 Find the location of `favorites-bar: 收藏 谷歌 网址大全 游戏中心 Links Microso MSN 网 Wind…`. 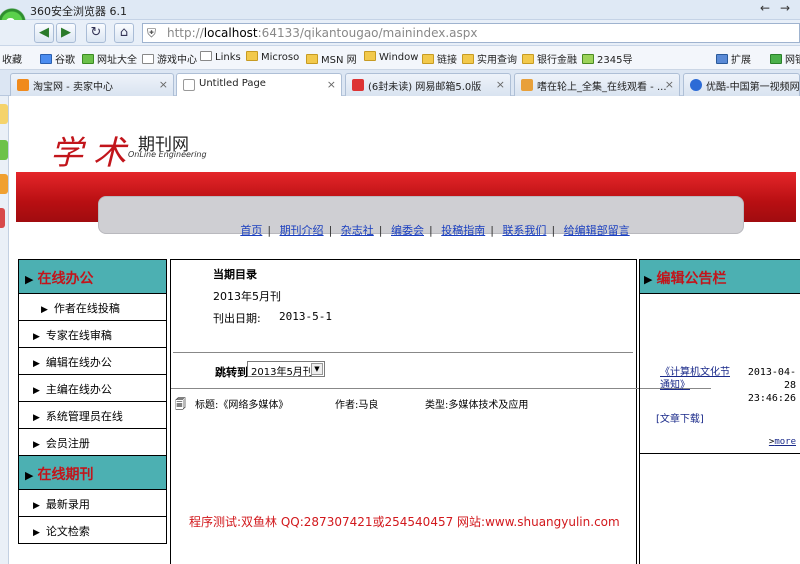

favorites-bar: 收藏 谷歌 网址大全 游戏中心 Links Microso MSN 网 Wind… is located at coordinates (400, 58).